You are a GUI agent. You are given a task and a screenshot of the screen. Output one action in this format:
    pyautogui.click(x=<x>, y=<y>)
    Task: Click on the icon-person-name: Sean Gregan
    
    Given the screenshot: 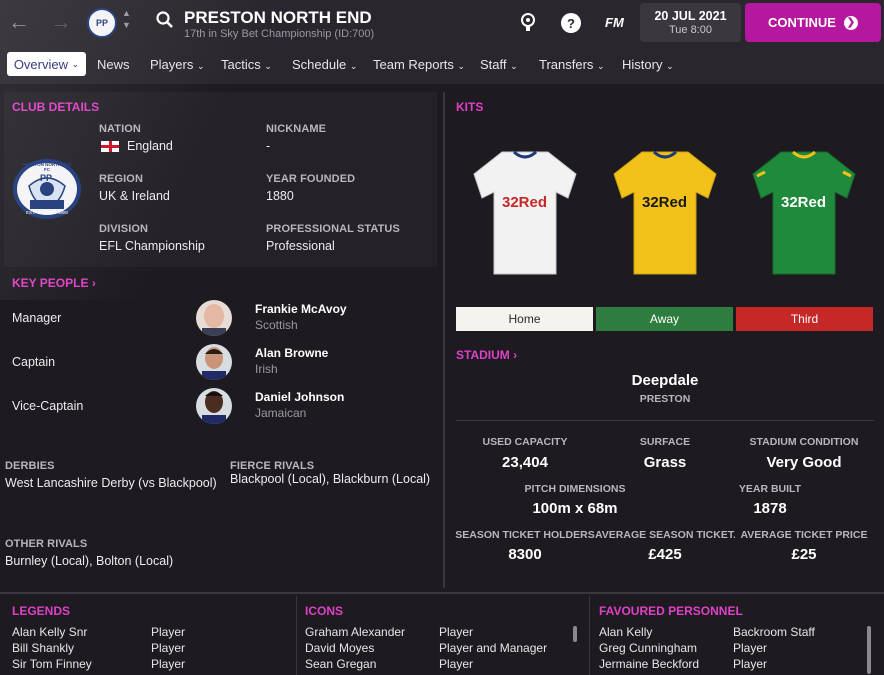 What is the action you would take?
    pyautogui.click(x=340, y=664)
    